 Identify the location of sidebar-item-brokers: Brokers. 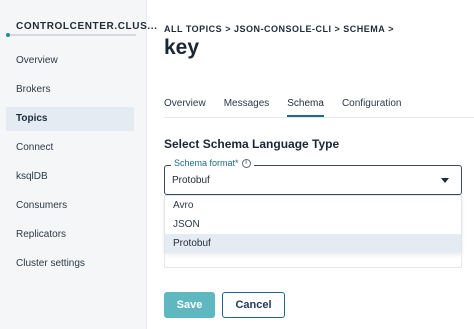
(70, 90).